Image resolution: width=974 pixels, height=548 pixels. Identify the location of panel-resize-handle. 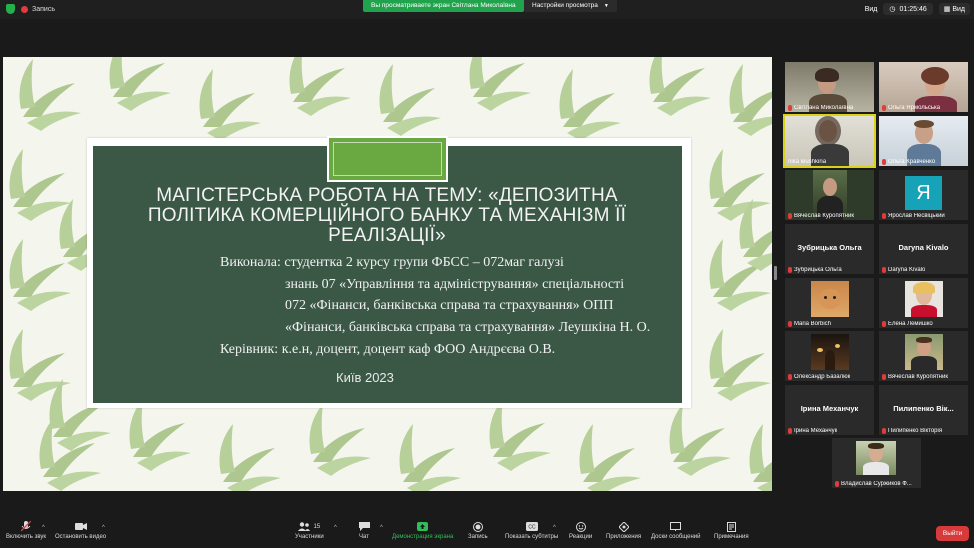
(775, 273).